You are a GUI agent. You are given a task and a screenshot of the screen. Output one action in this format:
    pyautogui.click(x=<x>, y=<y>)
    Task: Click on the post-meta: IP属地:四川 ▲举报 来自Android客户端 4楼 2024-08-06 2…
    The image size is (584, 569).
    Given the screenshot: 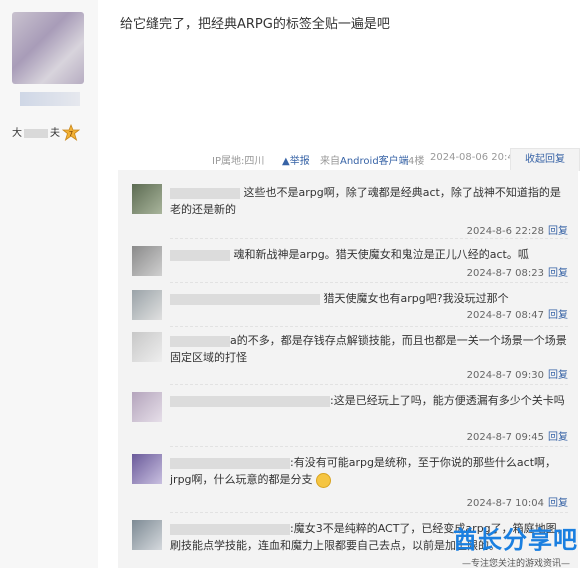 What is the action you would take?
    pyautogui.click(x=292, y=158)
    